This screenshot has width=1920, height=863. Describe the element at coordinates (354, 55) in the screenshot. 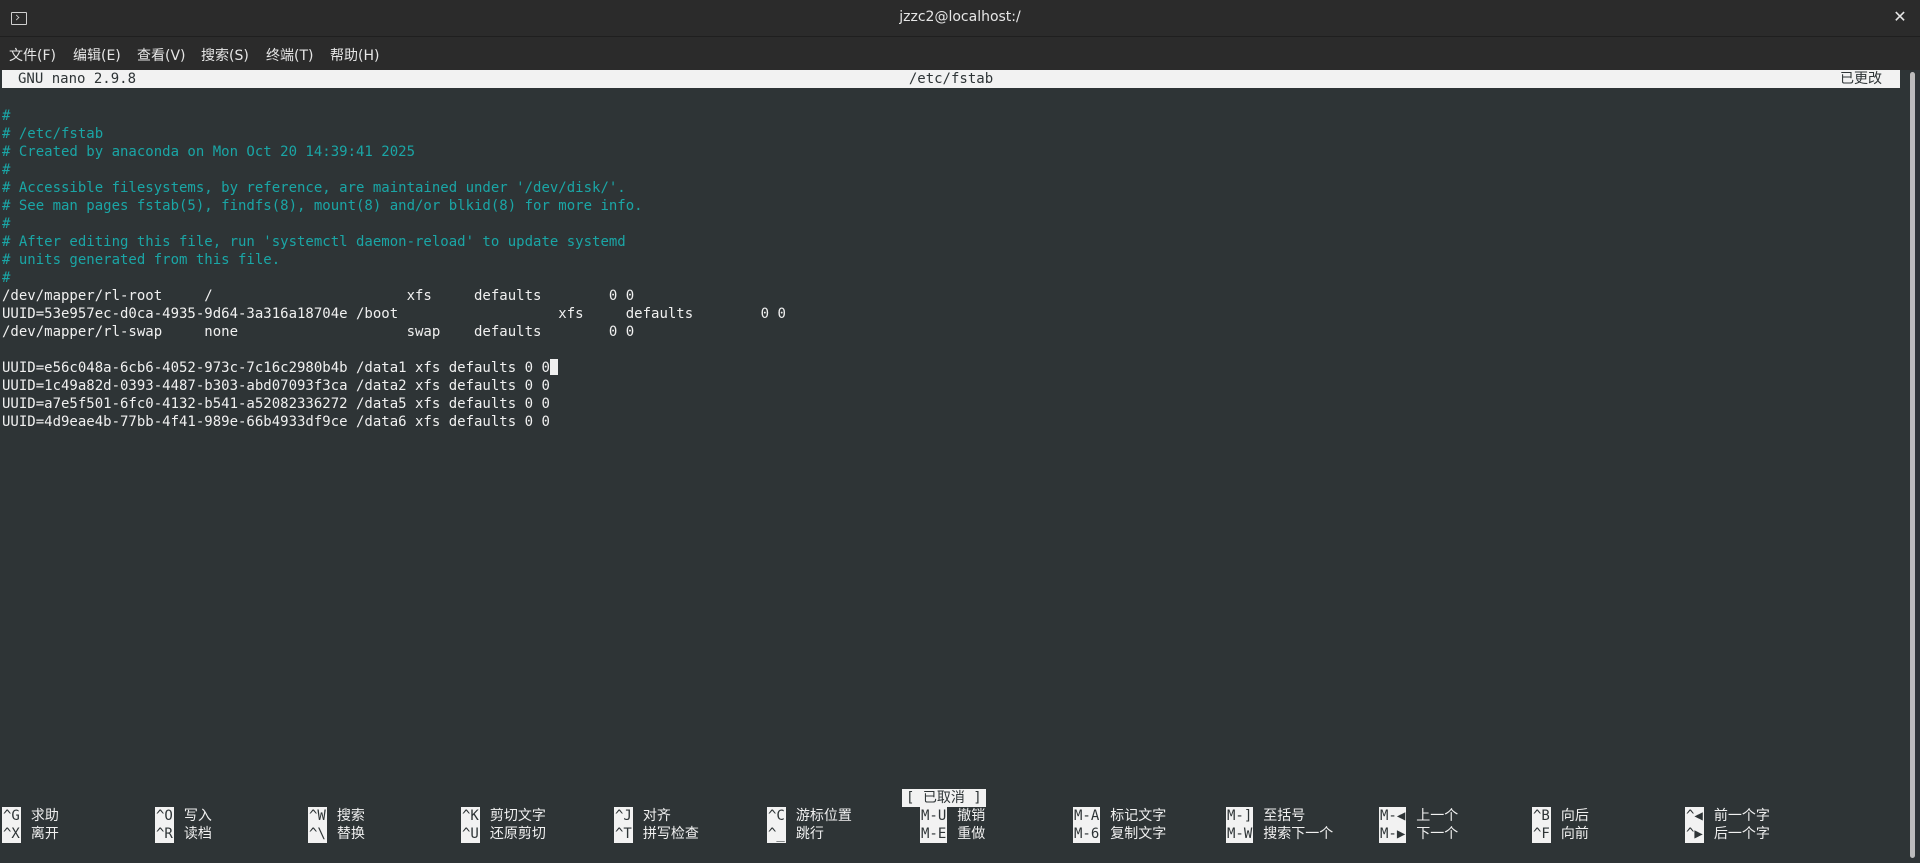

I see `menu-help: 帮助(H)` at that location.